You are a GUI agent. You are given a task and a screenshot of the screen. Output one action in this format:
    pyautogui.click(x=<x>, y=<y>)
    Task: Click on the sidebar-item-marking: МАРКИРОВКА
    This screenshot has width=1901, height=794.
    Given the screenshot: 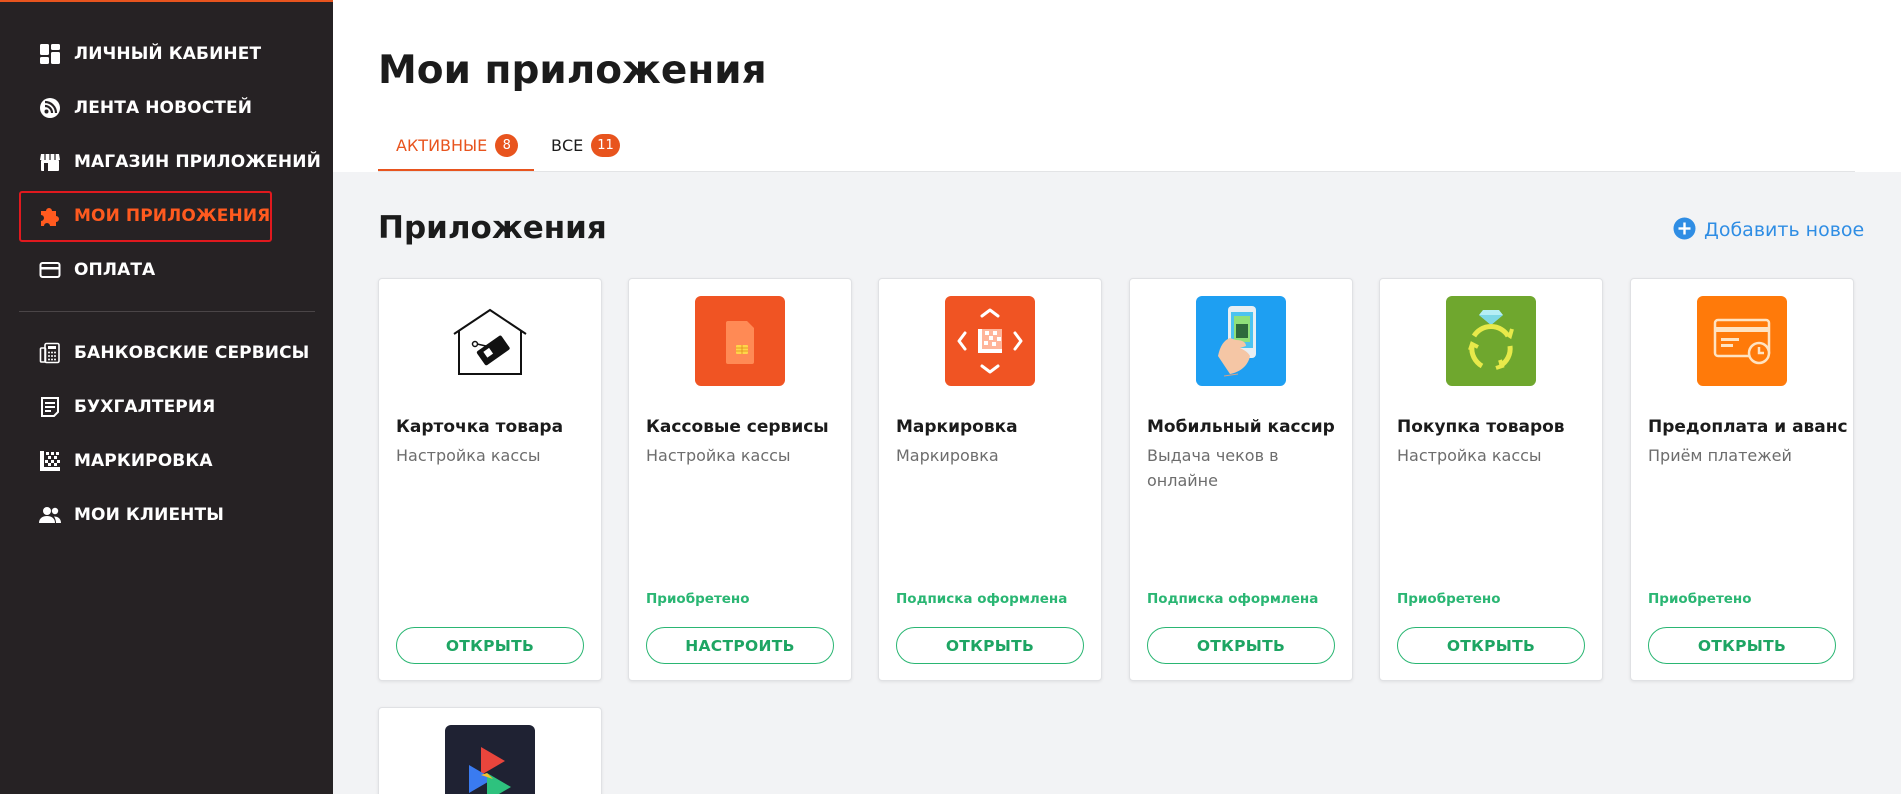 What is the action you would take?
    pyautogui.click(x=125, y=461)
    